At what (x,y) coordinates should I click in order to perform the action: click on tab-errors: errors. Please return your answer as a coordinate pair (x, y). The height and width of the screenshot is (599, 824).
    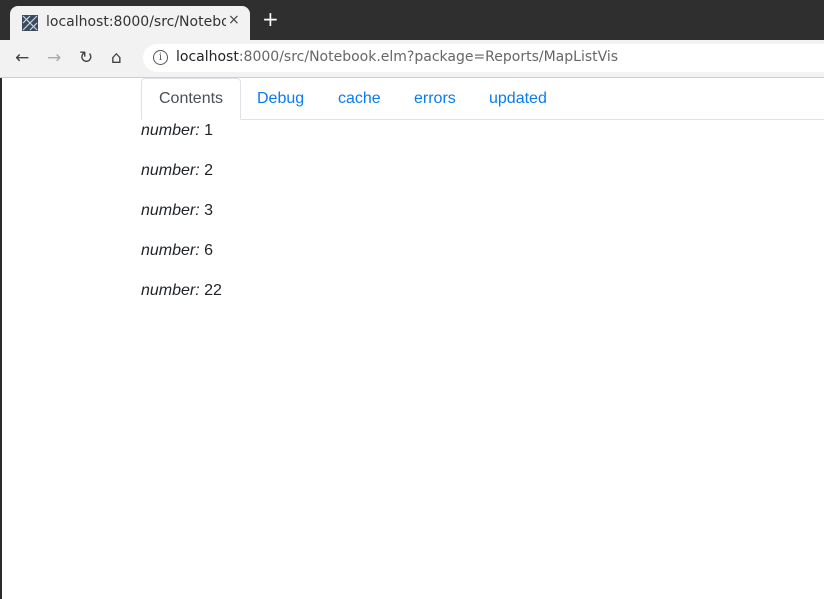
    Looking at the image, I should click on (435, 98).